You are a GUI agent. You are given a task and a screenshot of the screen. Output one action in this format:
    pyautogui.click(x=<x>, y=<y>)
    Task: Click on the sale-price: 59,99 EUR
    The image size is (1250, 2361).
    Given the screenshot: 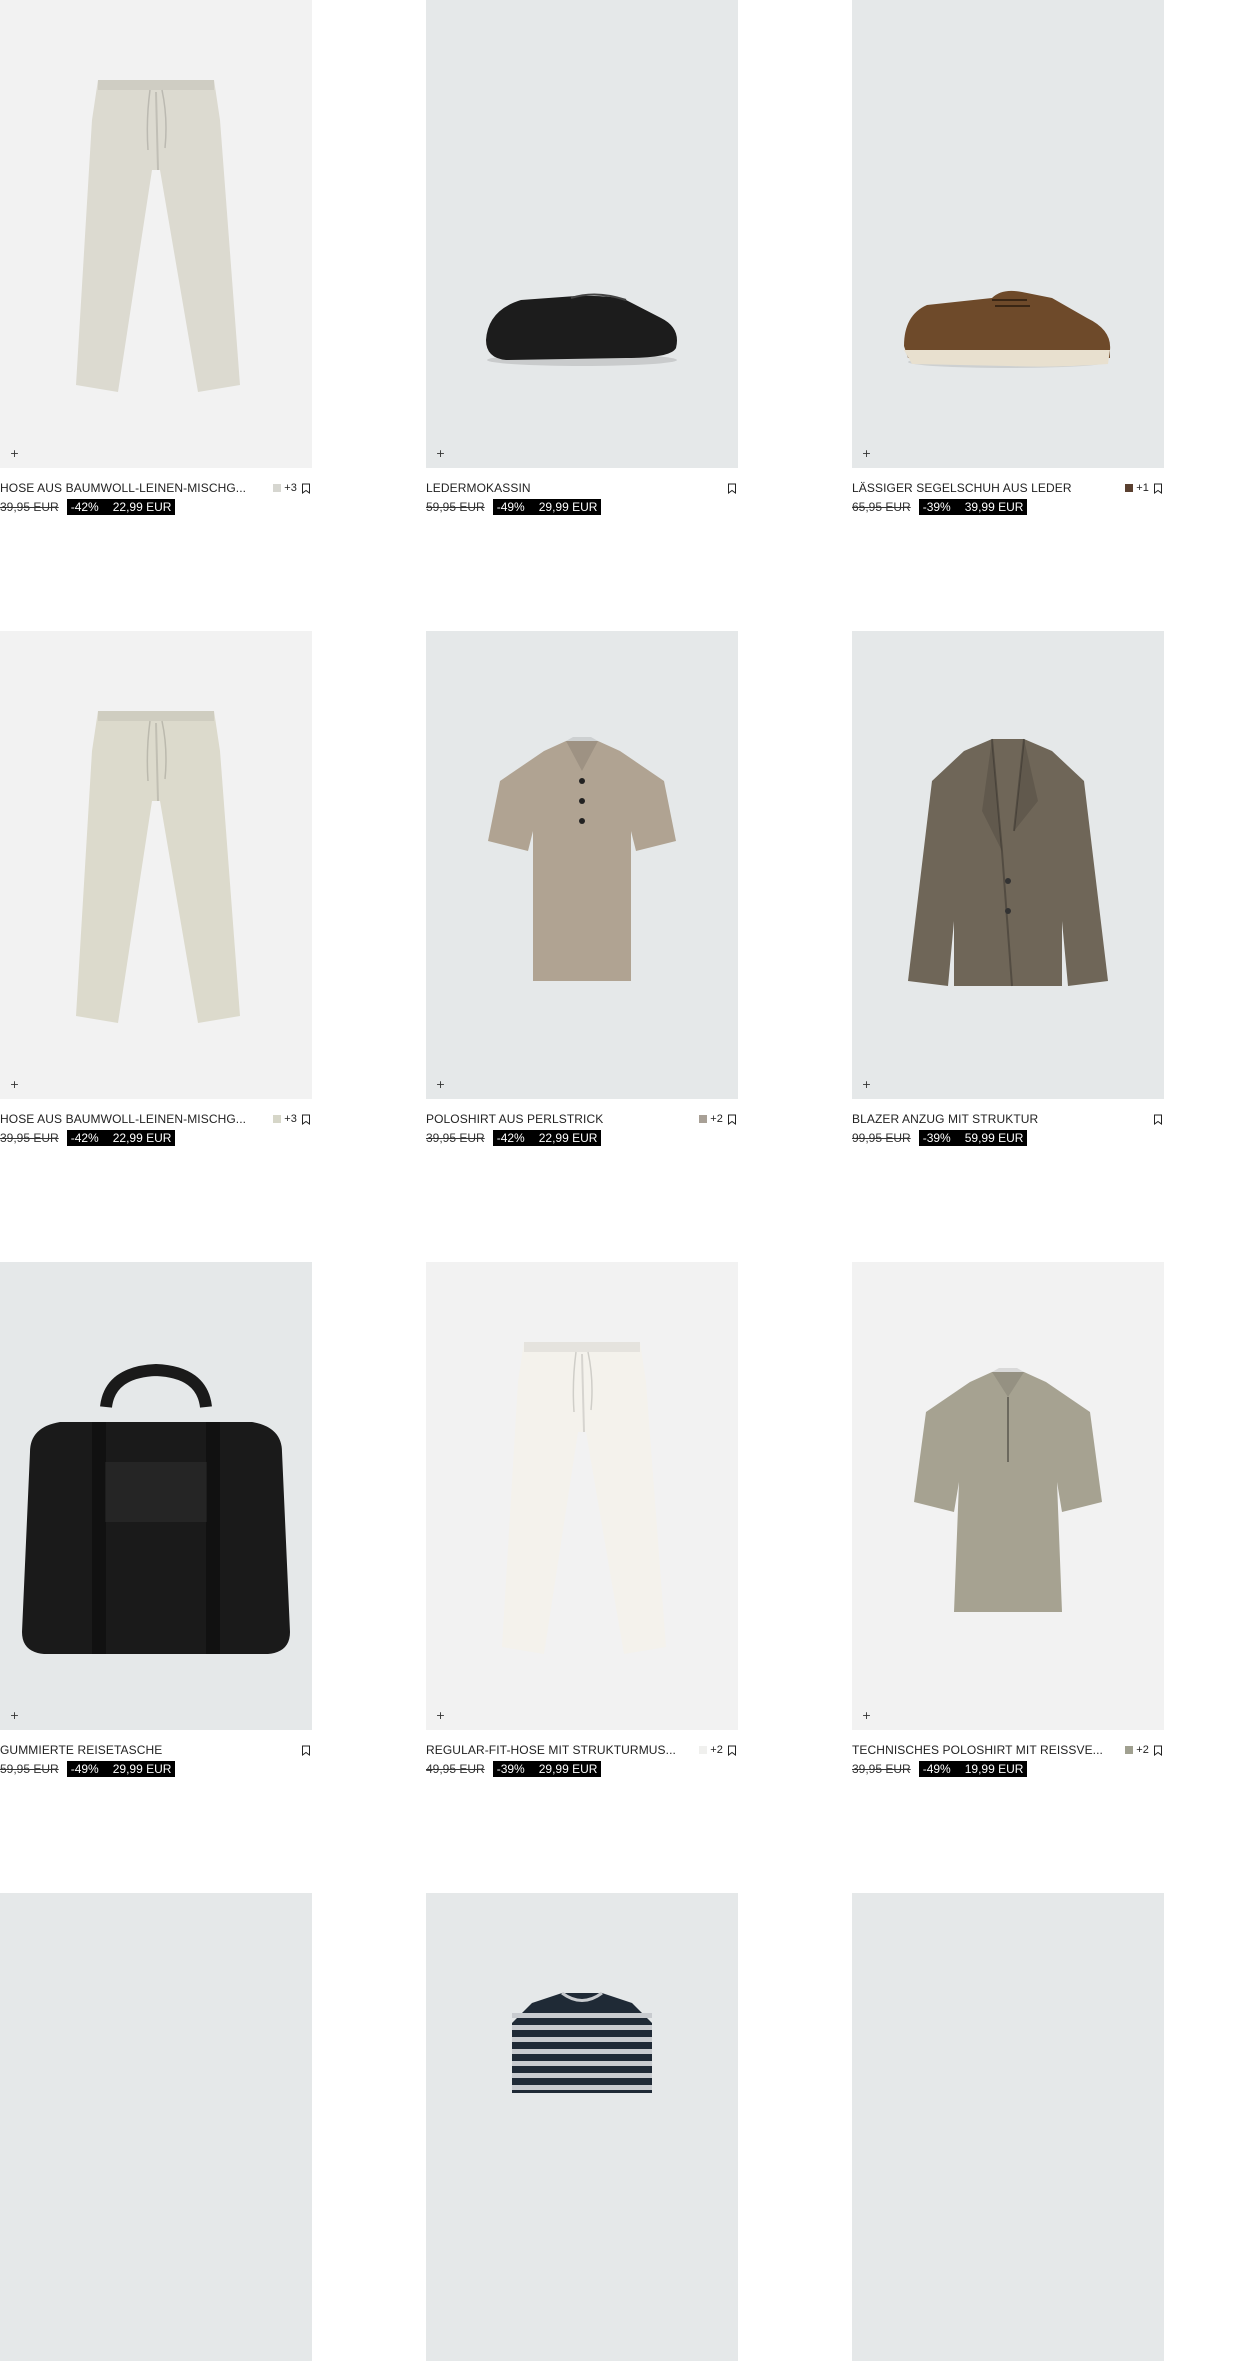 What is the action you would take?
    pyautogui.click(x=991, y=1138)
    